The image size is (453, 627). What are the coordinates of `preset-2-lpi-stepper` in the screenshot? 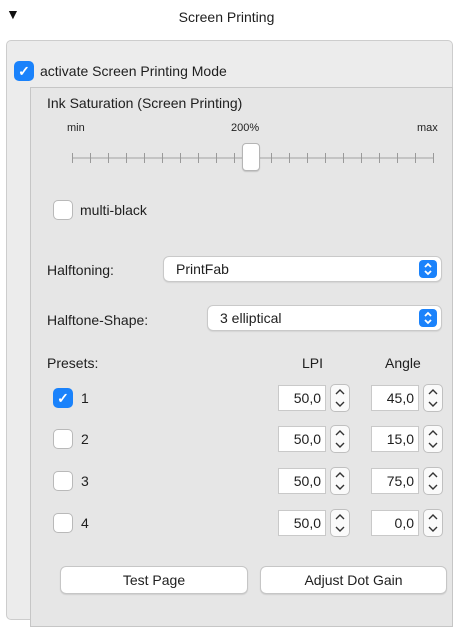 It's located at (340, 439).